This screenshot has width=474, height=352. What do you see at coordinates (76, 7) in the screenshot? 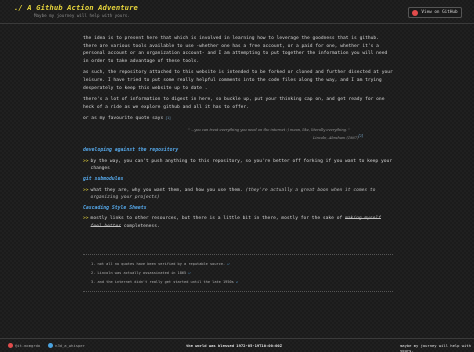
I see `site-title: ./ A Github Action Adventure` at bounding box center [76, 7].